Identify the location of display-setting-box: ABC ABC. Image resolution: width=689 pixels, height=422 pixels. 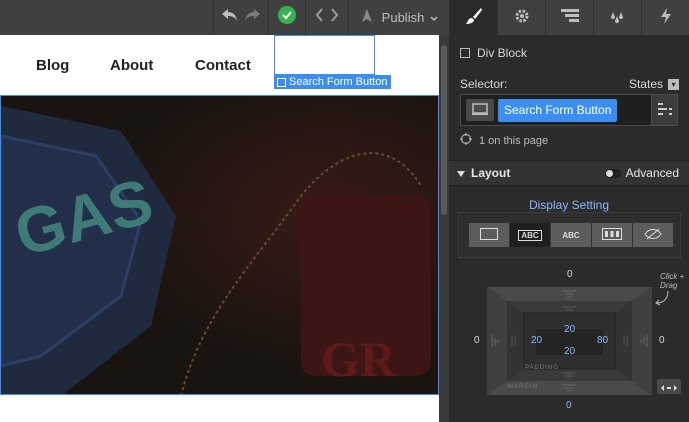
(569, 235).